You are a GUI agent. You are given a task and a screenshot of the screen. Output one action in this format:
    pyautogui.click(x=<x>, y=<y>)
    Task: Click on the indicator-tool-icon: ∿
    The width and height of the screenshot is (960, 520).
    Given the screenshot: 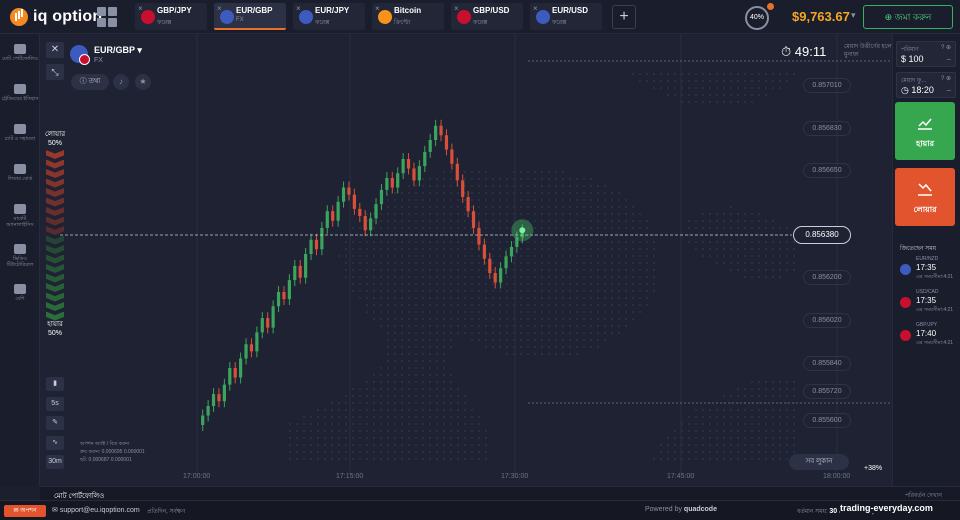 What is the action you would take?
    pyautogui.click(x=55, y=443)
    